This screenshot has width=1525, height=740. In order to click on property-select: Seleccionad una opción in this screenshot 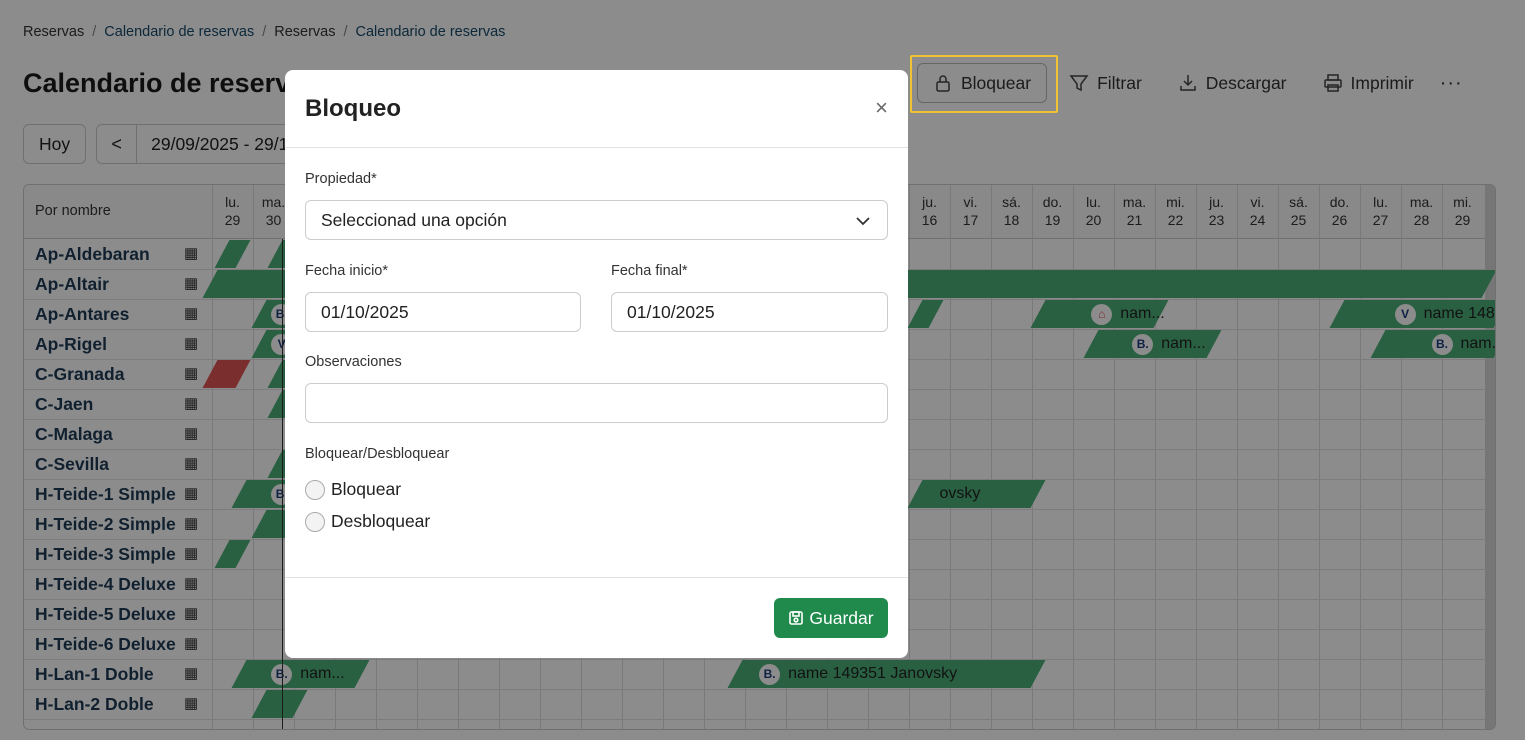, I will do `click(596, 220)`.